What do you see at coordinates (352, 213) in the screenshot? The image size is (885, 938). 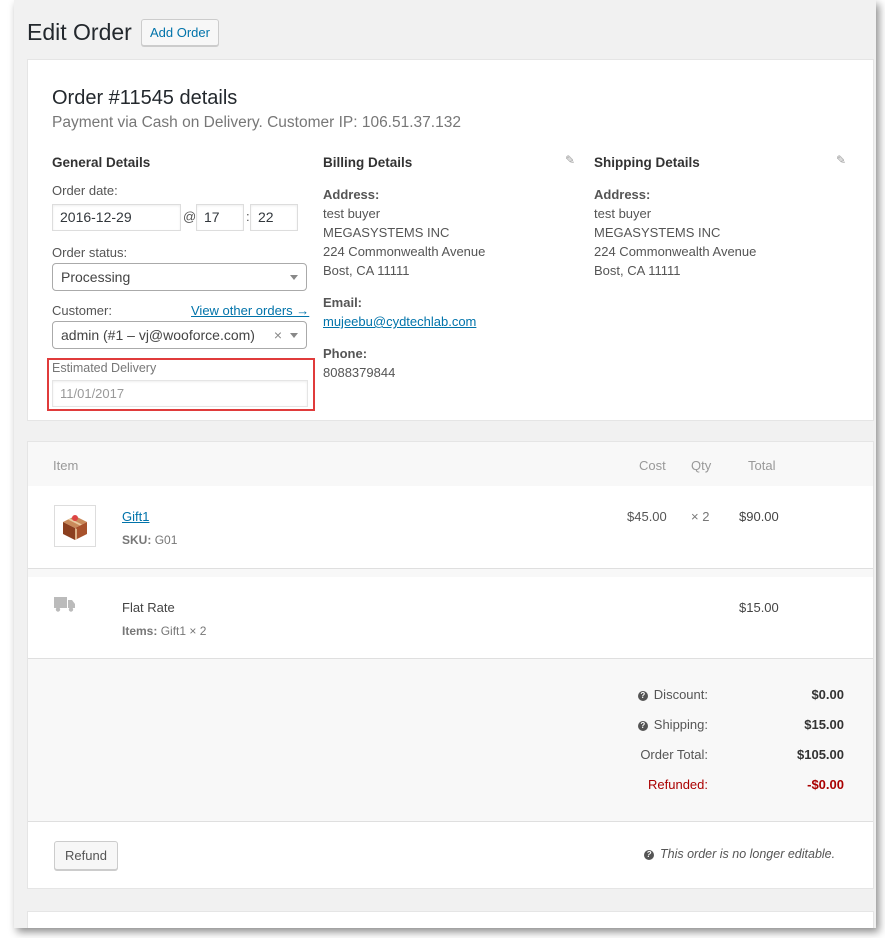 I see `billing-address-line: test buyer` at bounding box center [352, 213].